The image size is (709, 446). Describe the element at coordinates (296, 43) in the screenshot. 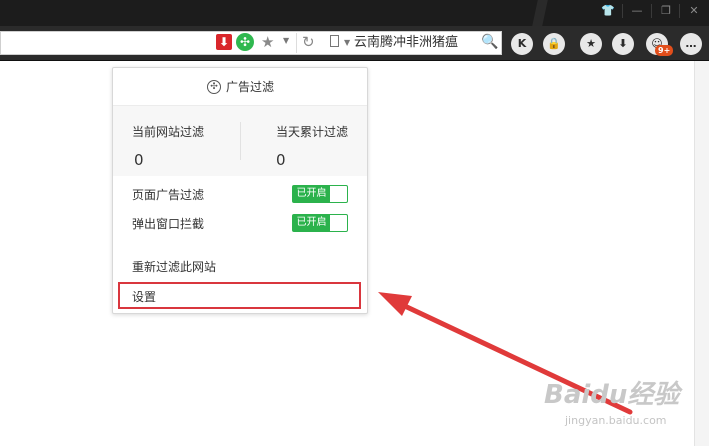

I see `address-bar-separator` at that location.